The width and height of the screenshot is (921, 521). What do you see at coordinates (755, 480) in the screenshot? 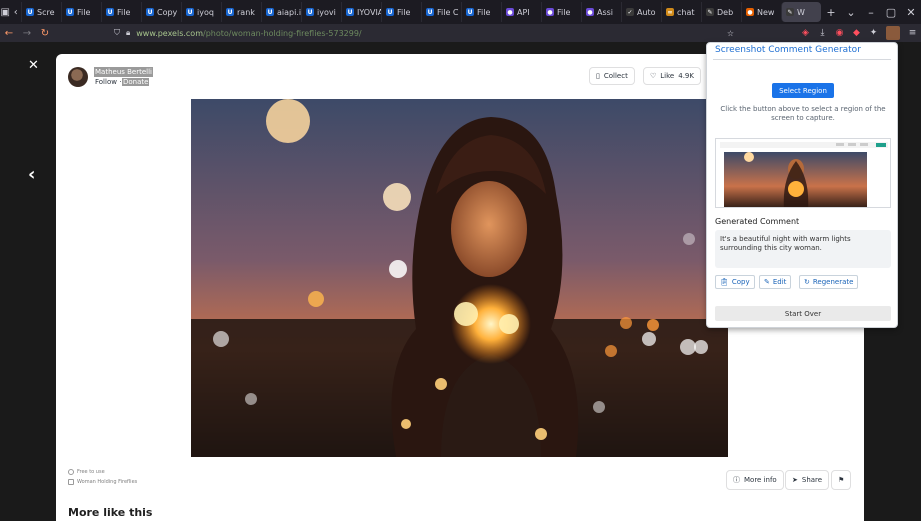
I see `more-info-button: ⓘ More info` at bounding box center [755, 480].